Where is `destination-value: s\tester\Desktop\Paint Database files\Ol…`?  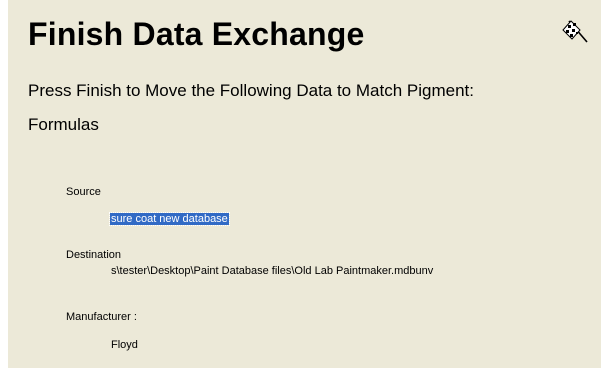 destination-value: s\tester\Desktop\Paint Database files\Ol… is located at coordinates (272, 271).